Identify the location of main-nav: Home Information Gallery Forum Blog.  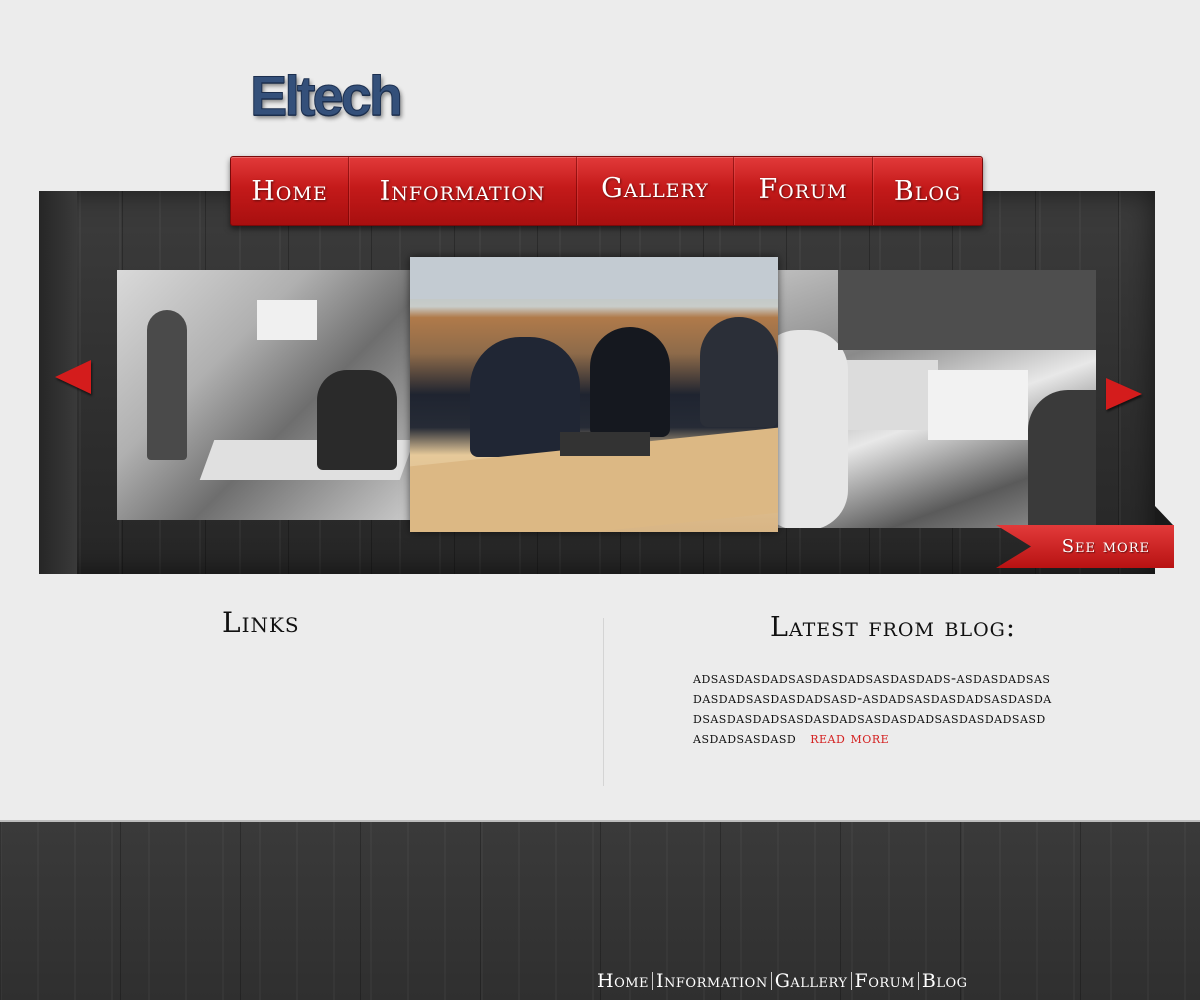
(606, 191).